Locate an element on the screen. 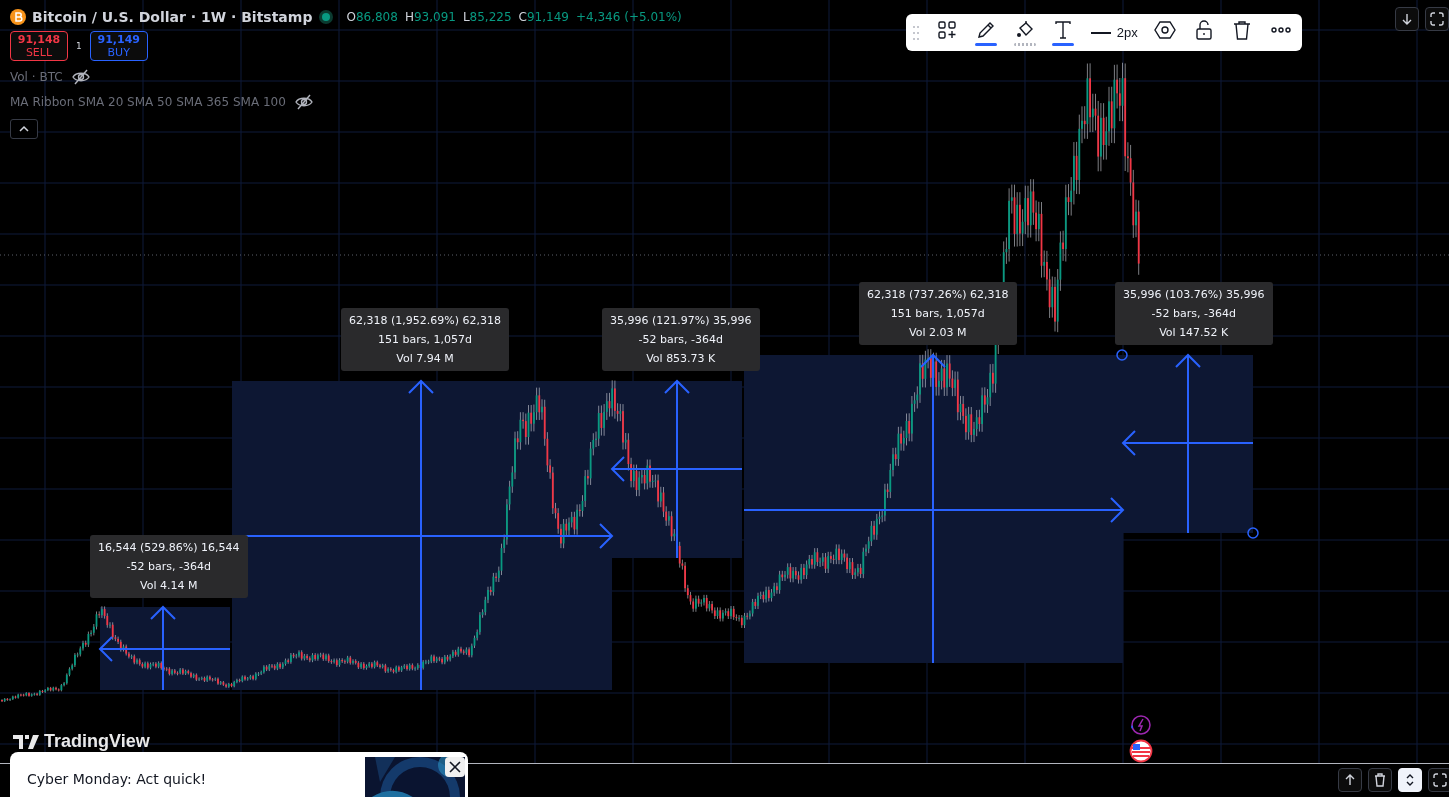 This screenshot has height=797, width=1449. ohlc-label: C is located at coordinates (522, 17).